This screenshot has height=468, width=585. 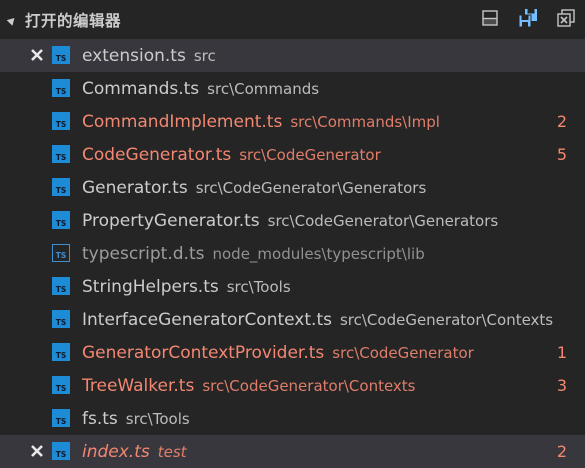 I want to click on editor-file-name: StringHelpers.ts, so click(x=150, y=286).